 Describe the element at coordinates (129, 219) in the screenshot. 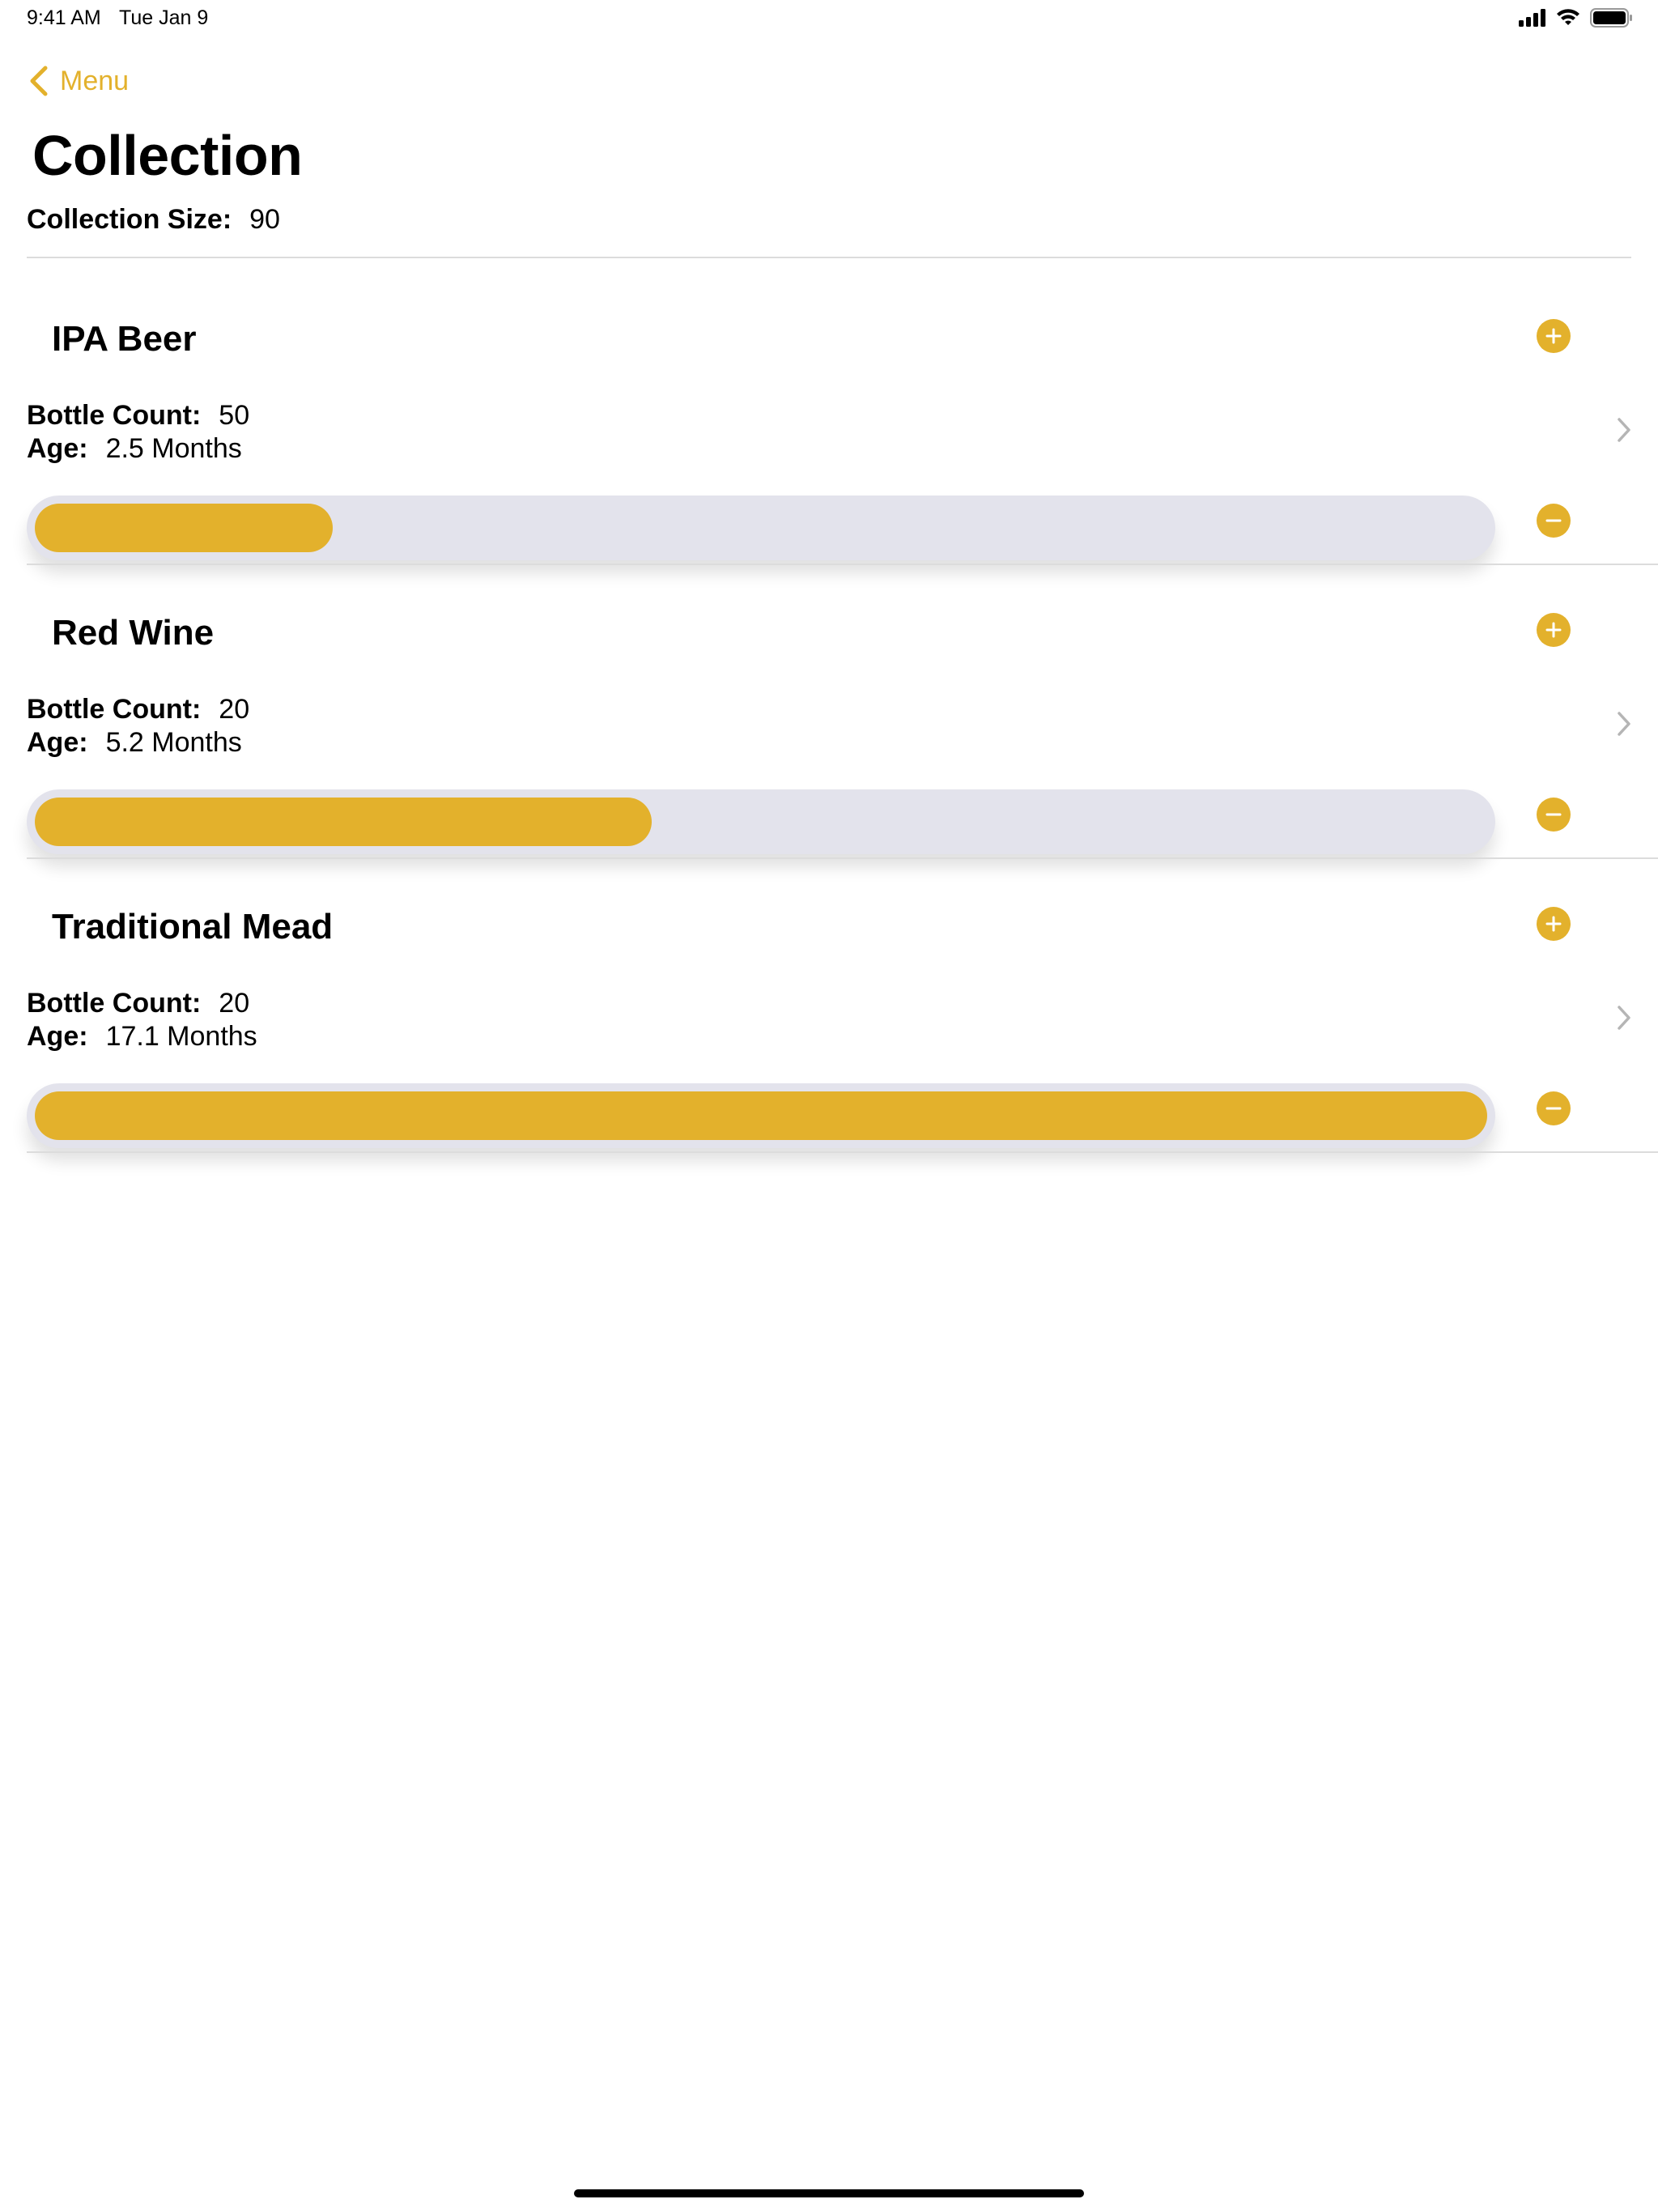

I see `collection-size-label: Collection Size:` at that location.